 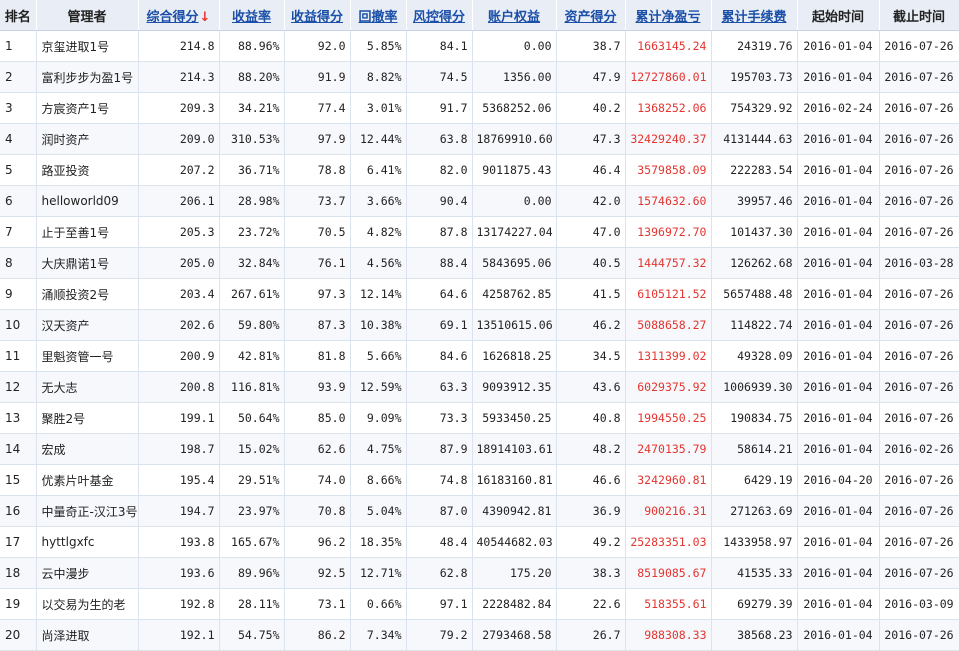 What do you see at coordinates (378, 170) in the screenshot?
I see `drawdown-cell: 6.41%` at bounding box center [378, 170].